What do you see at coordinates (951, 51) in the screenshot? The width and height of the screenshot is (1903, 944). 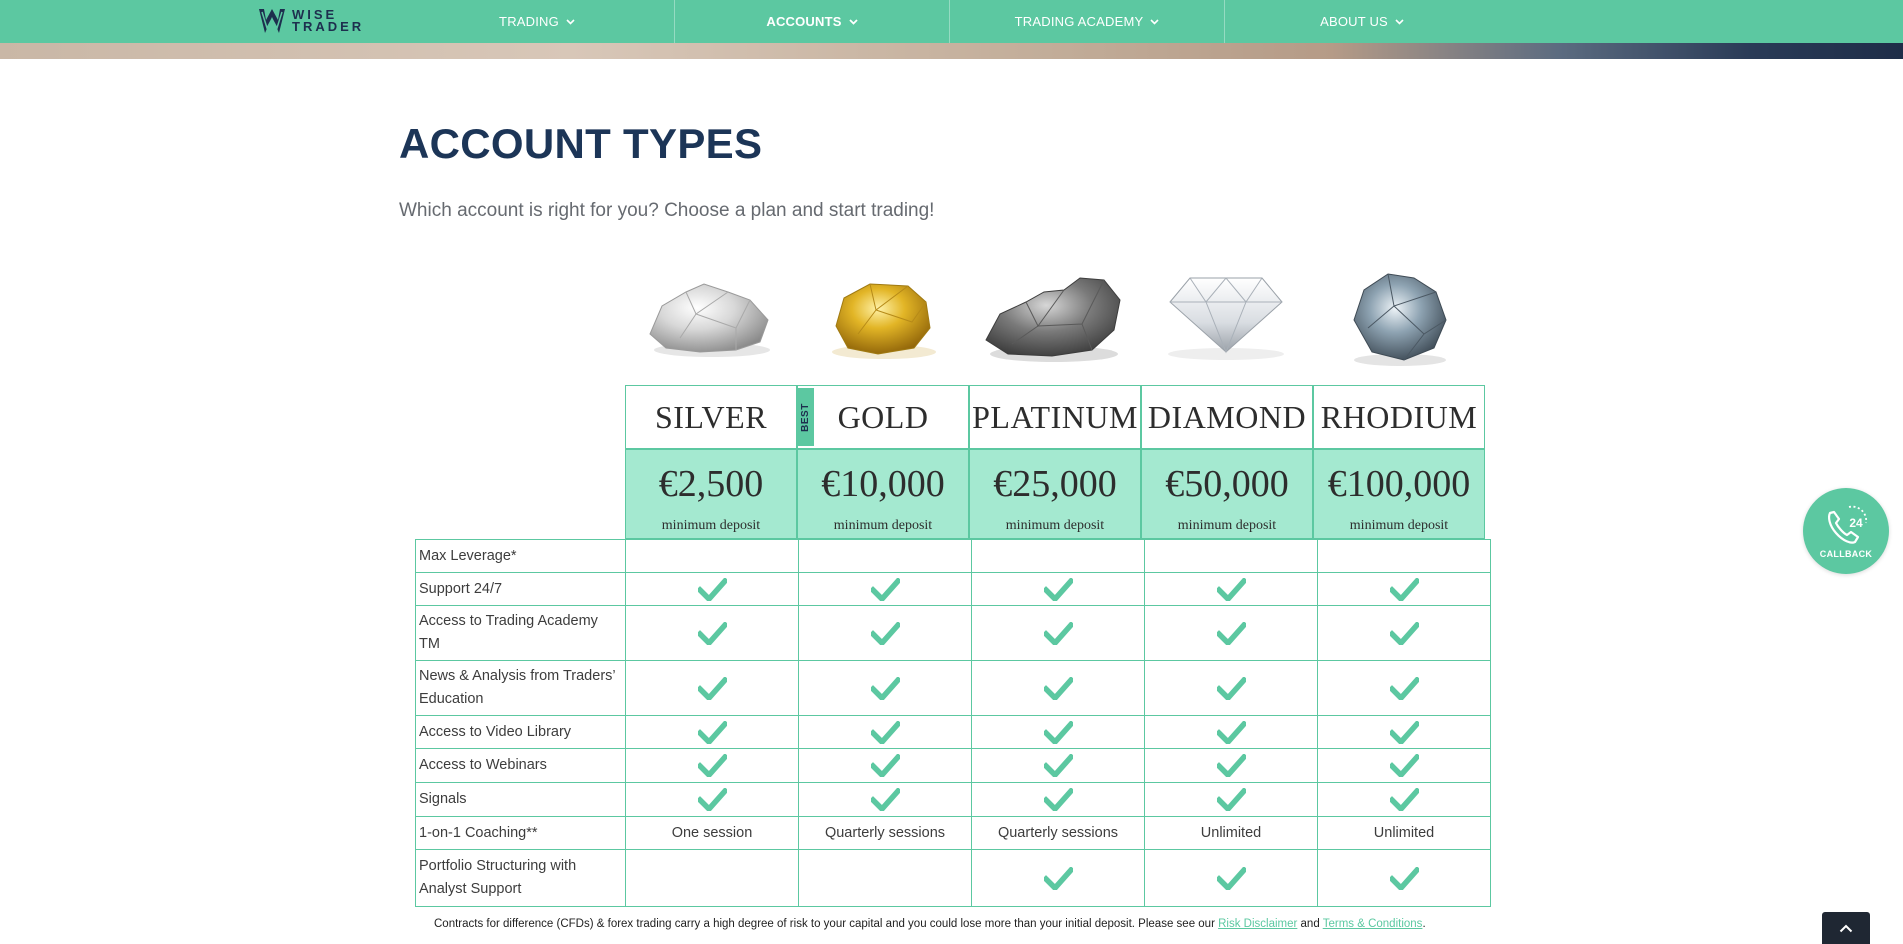 I see `hero-image-strip` at bounding box center [951, 51].